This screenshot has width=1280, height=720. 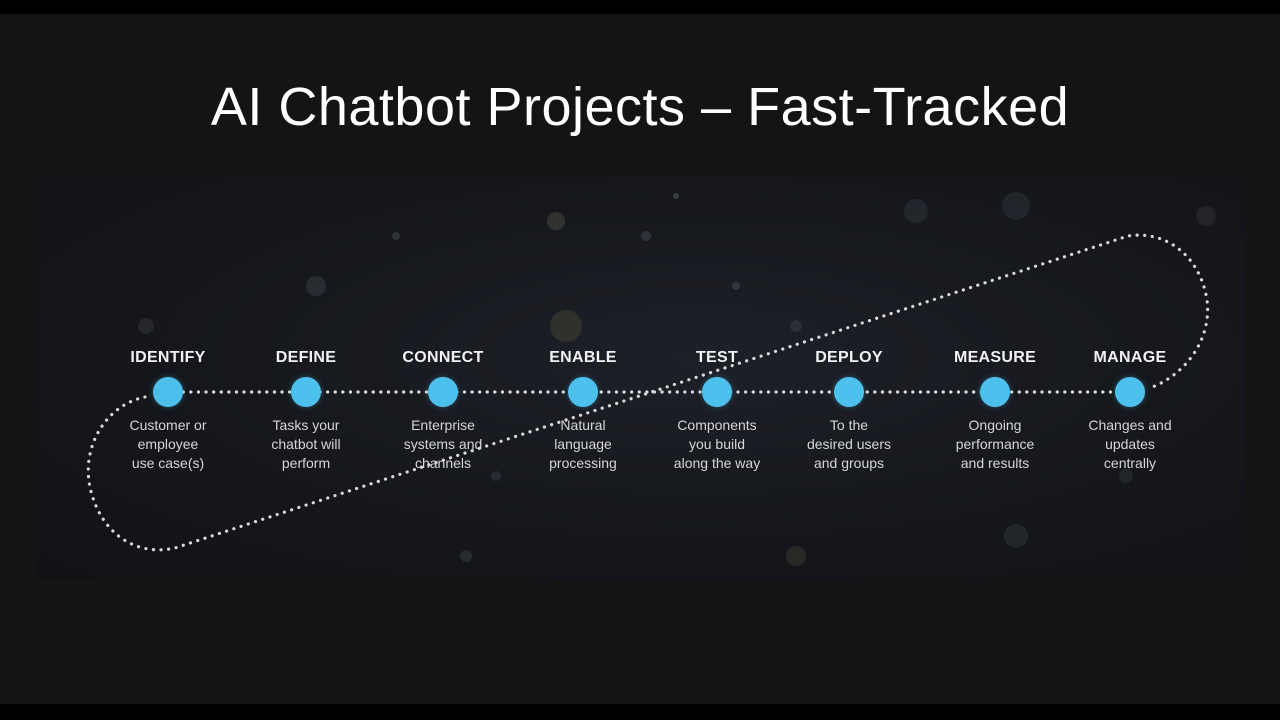 What do you see at coordinates (443, 444) in the screenshot?
I see `step-description-connect: Enterprise systems and channels` at bounding box center [443, 444].